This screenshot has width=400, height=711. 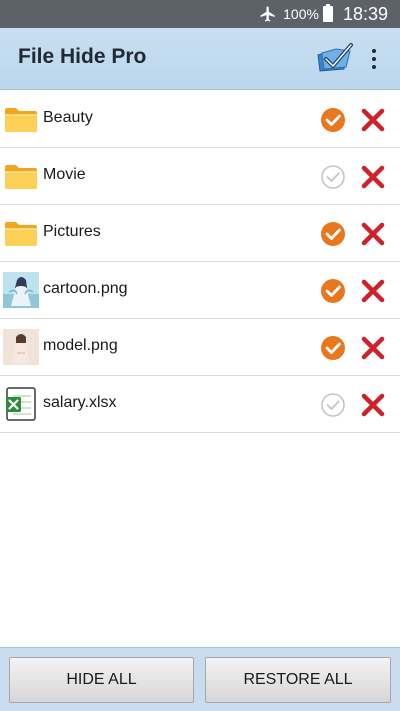 What do you see at coordinates (374, 59) in the screenshot?
I see `overflow-menu-icon` at bounding box center [374, 59].